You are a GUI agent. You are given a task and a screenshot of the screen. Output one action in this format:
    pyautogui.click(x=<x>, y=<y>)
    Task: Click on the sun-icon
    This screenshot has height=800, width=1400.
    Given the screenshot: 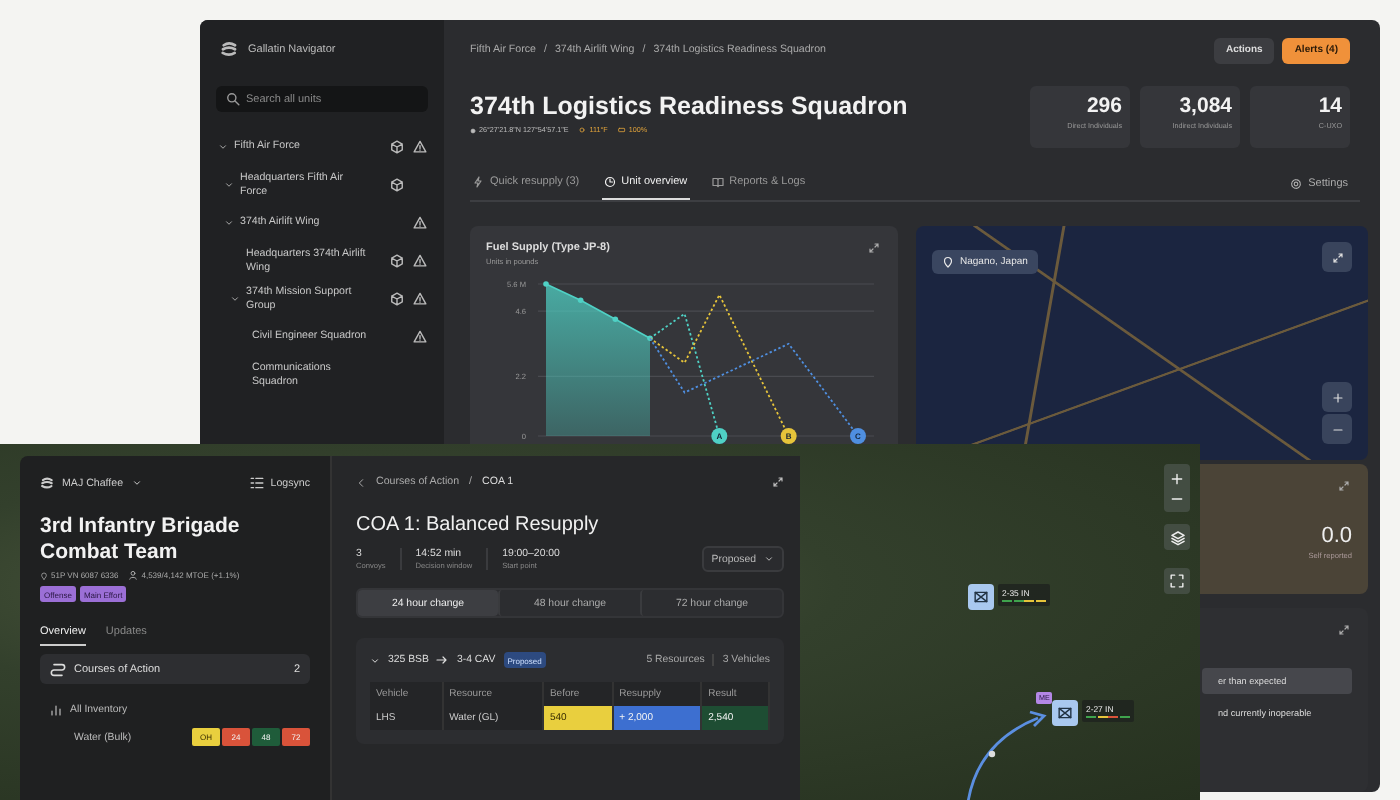 What is the action you would take?
    pyautogui.click(x=582, y=130)
    